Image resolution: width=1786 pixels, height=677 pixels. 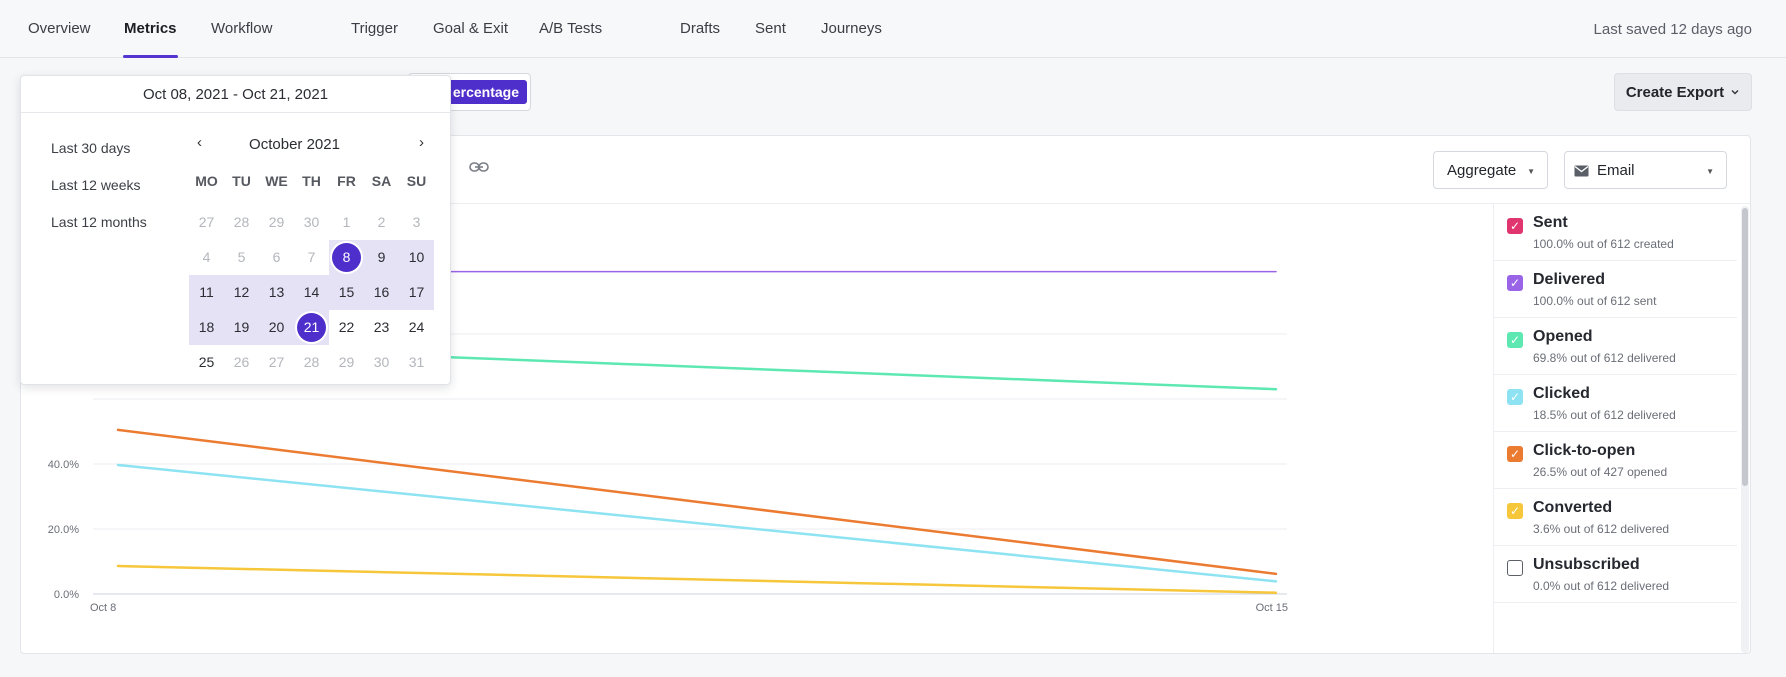 I want to click on aggregate-select: Aggregate ▼, so click(x=1490, y=170).